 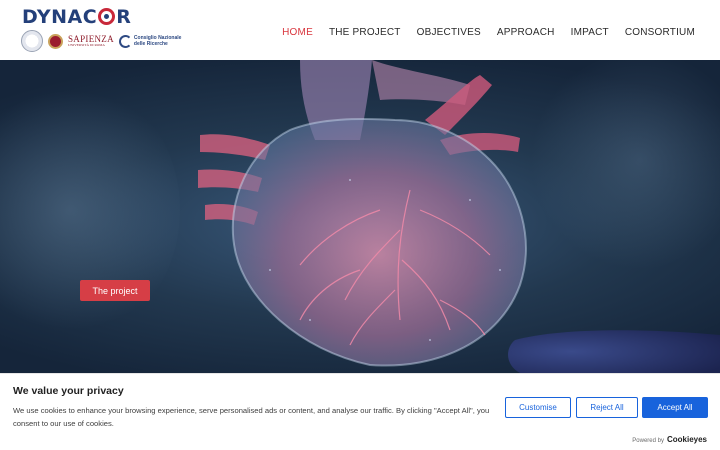 What do you see at coordinates (365, 32) in the screenshot?
I see `nav-the-project: THE PROJECT` at bounding box center [365, 32].